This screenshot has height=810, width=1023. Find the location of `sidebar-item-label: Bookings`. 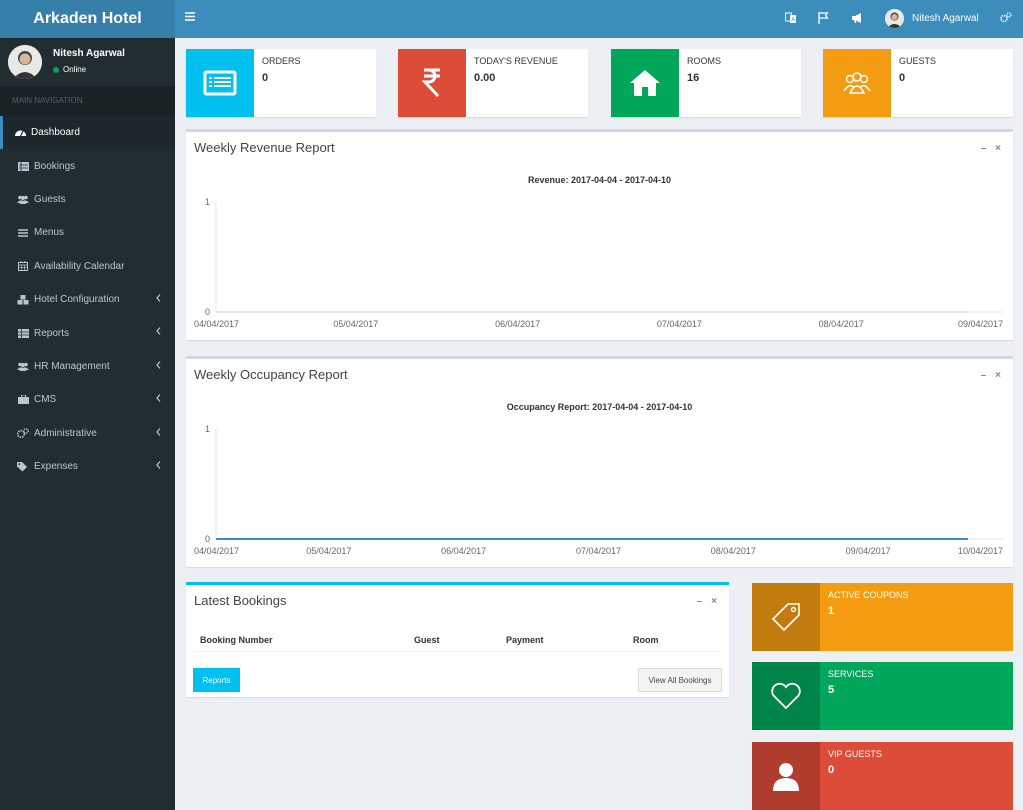

sidebar-item-label: Bookings is located at coordinates (55, 166).